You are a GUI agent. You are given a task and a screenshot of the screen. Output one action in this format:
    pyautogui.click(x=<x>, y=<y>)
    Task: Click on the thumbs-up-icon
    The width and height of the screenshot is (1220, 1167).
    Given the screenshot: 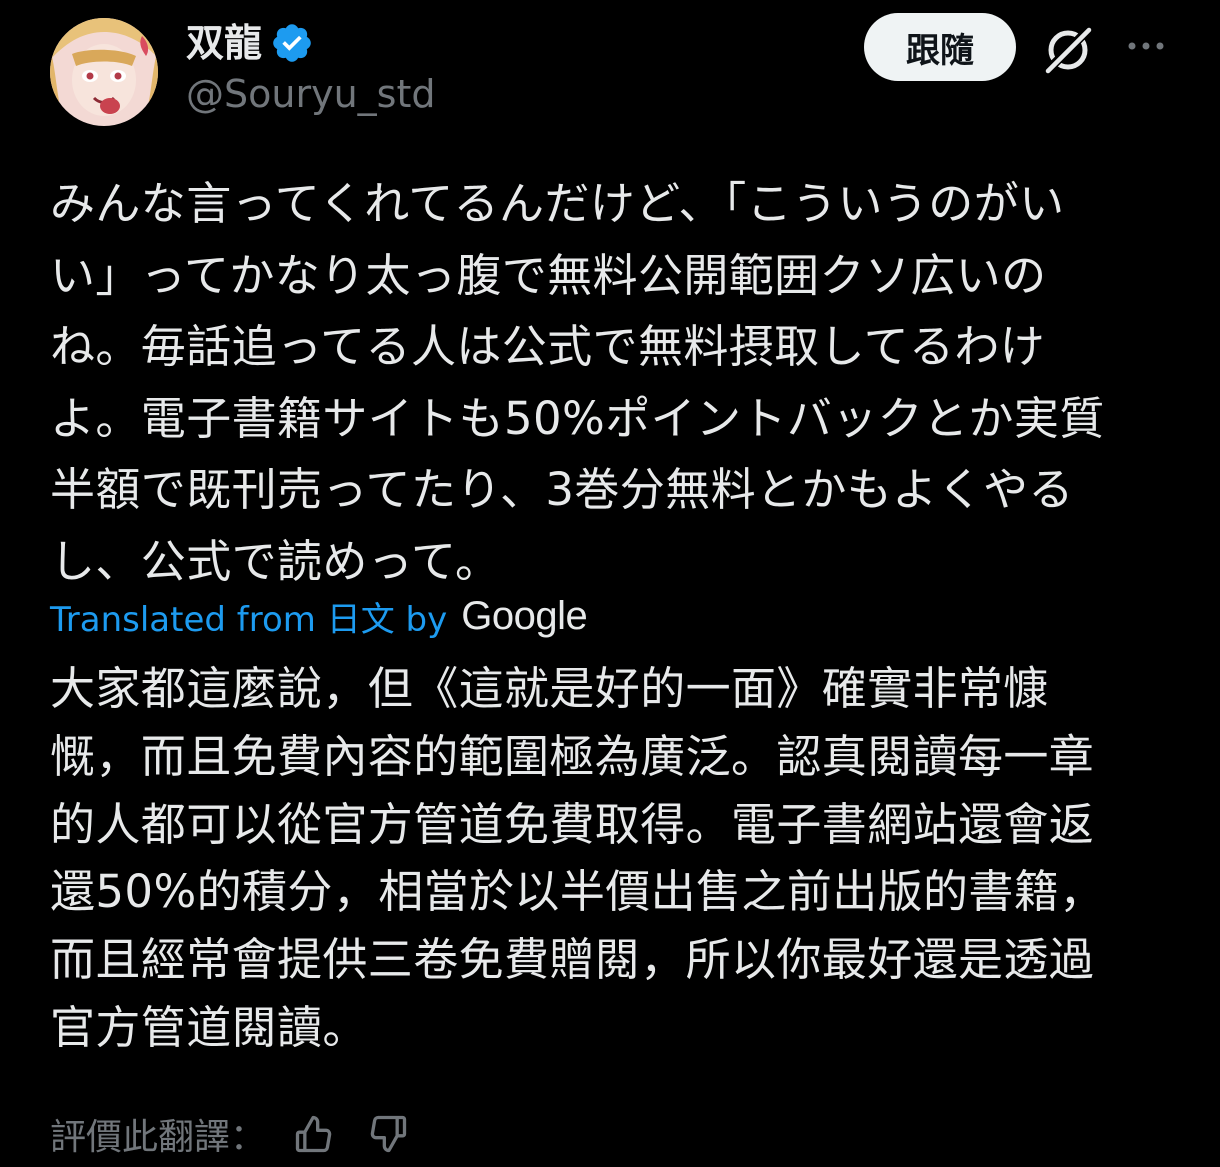 What is the action you would take?
    pyautogui.click(x=313, y=1134)
    